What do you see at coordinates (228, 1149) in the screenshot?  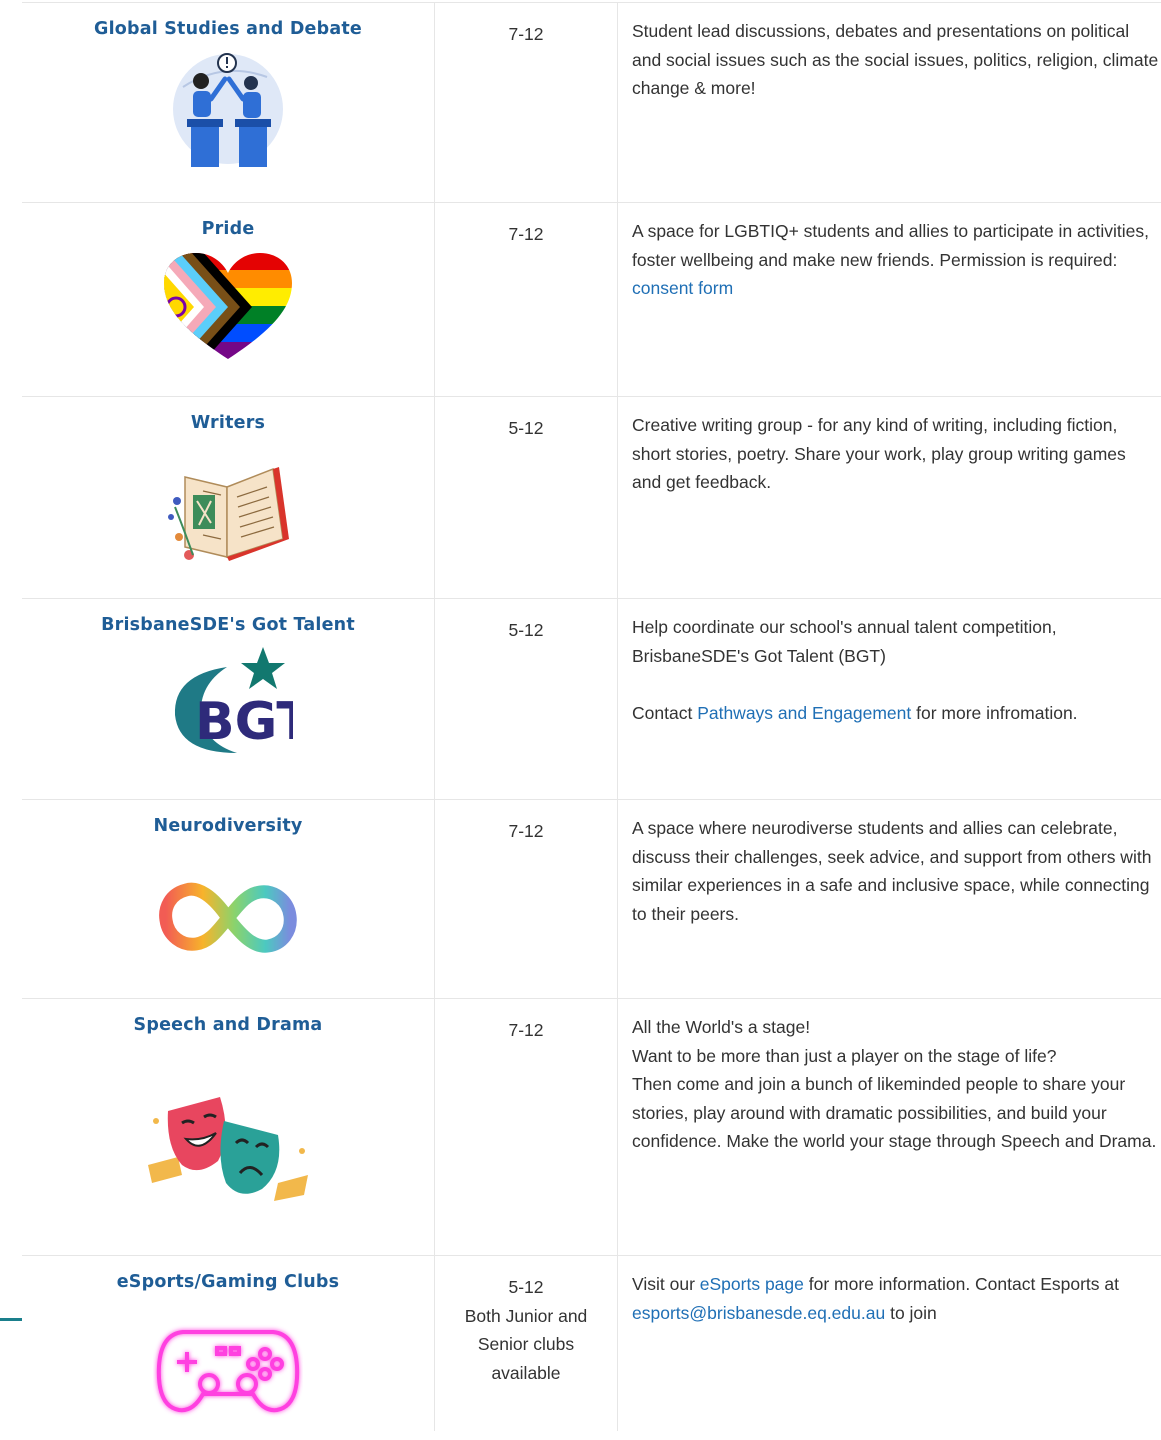 I see `theatre-masks-icon` at bounding box center [228, 1149].